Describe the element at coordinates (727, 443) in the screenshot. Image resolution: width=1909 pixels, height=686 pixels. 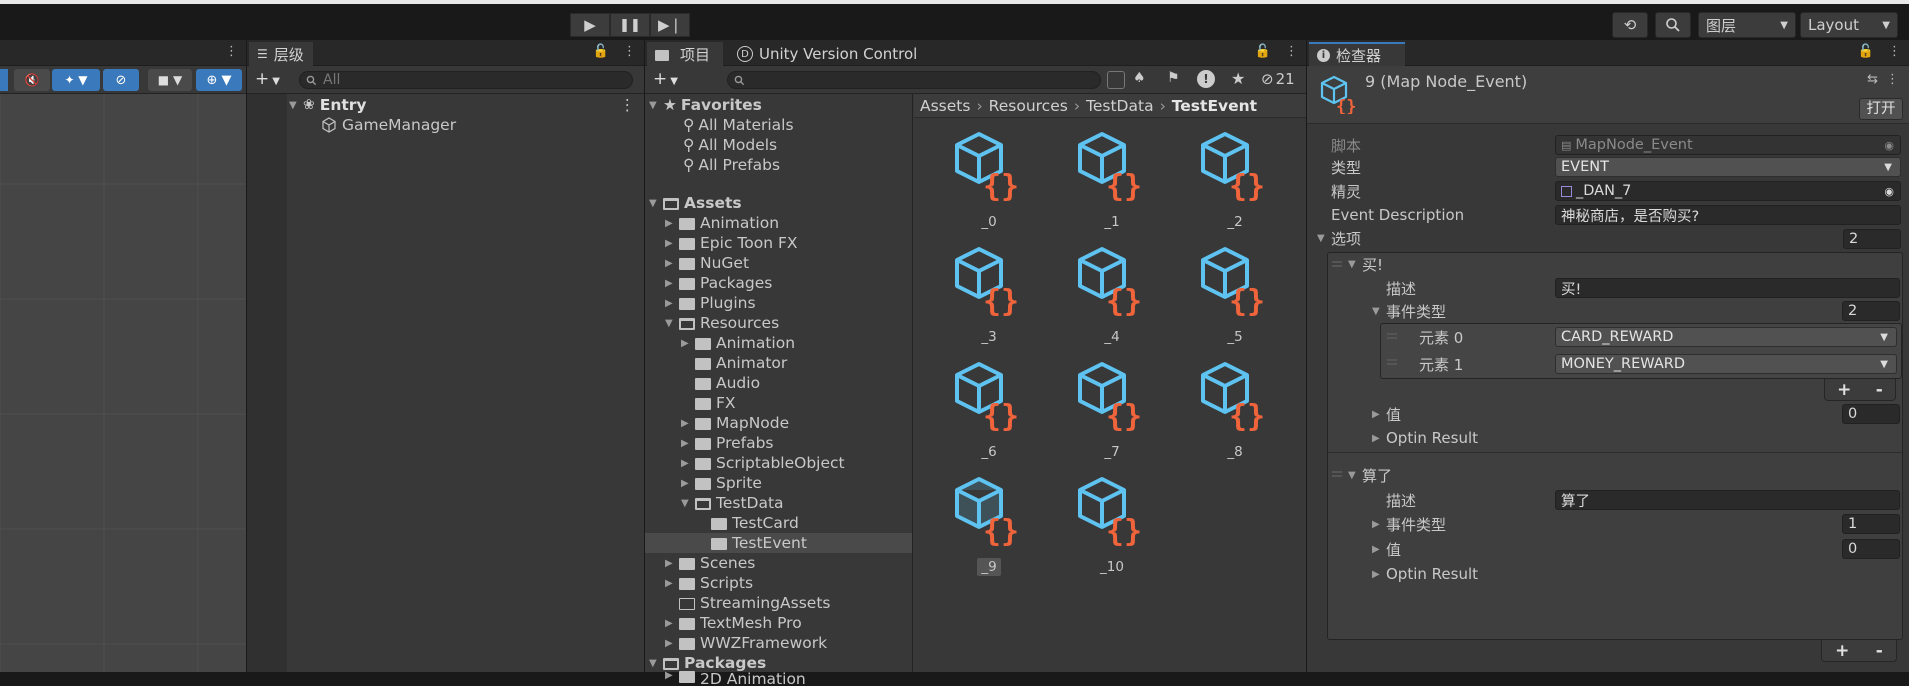
I see `tree-item: ▶Prefabs` at that location.